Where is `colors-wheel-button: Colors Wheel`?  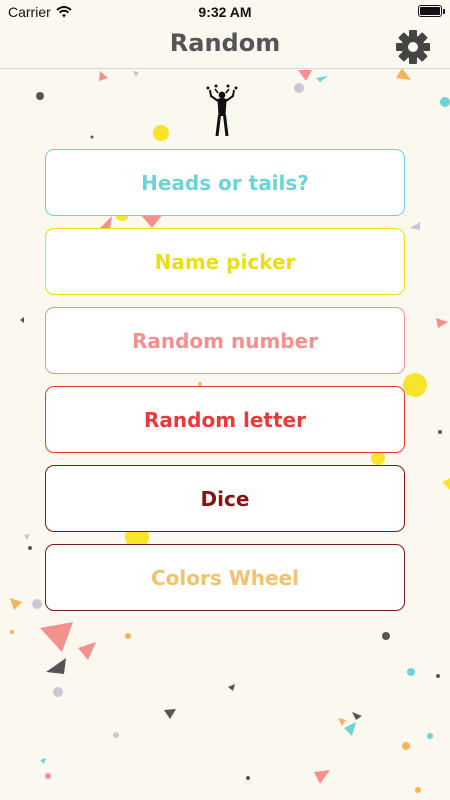 colors-wheel-button: Colors Wheel is located at coordinates (225, 577).